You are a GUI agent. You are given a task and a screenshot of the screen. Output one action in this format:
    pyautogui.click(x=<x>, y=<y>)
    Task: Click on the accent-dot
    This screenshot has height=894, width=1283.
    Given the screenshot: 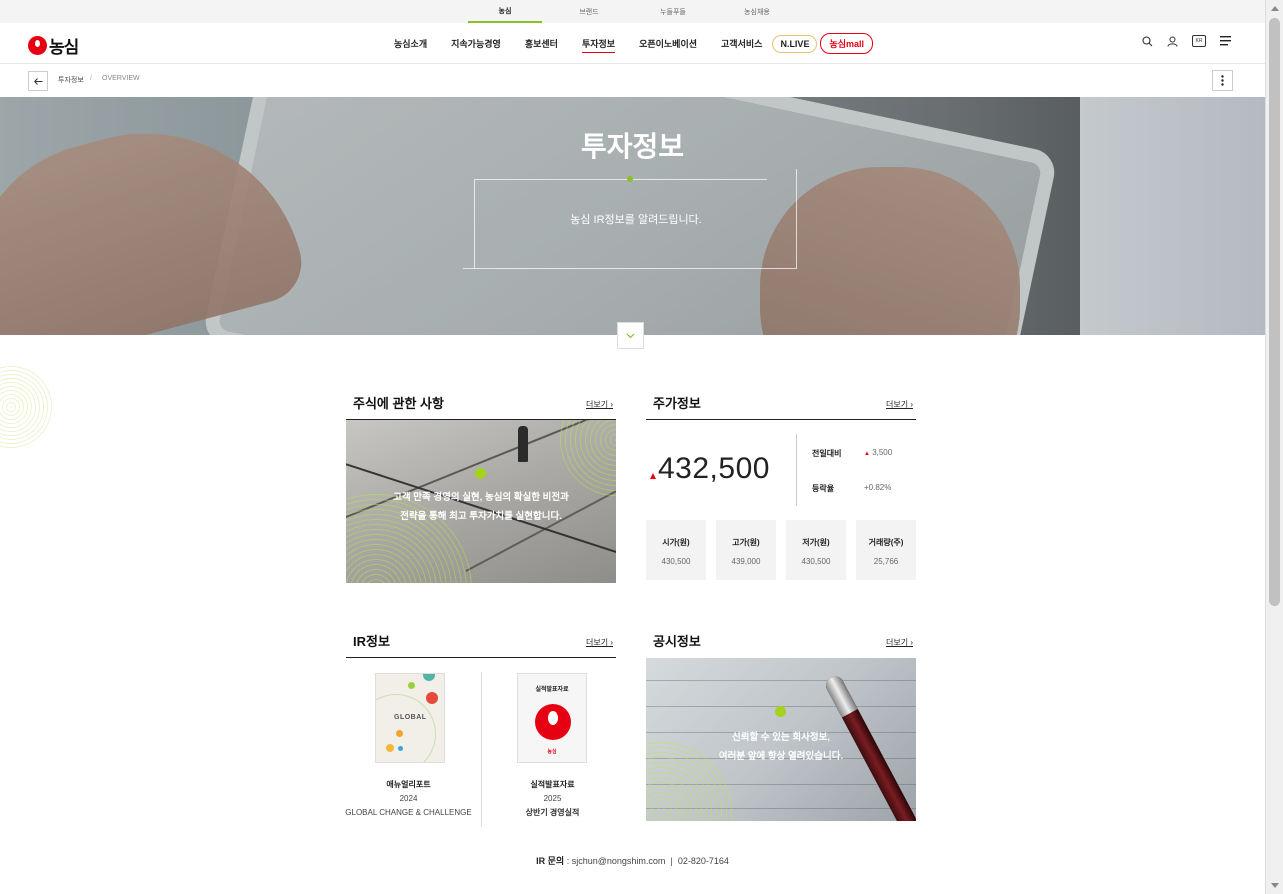 What is the action you would take?
    pyautogui.click(x=780, y=711)
    